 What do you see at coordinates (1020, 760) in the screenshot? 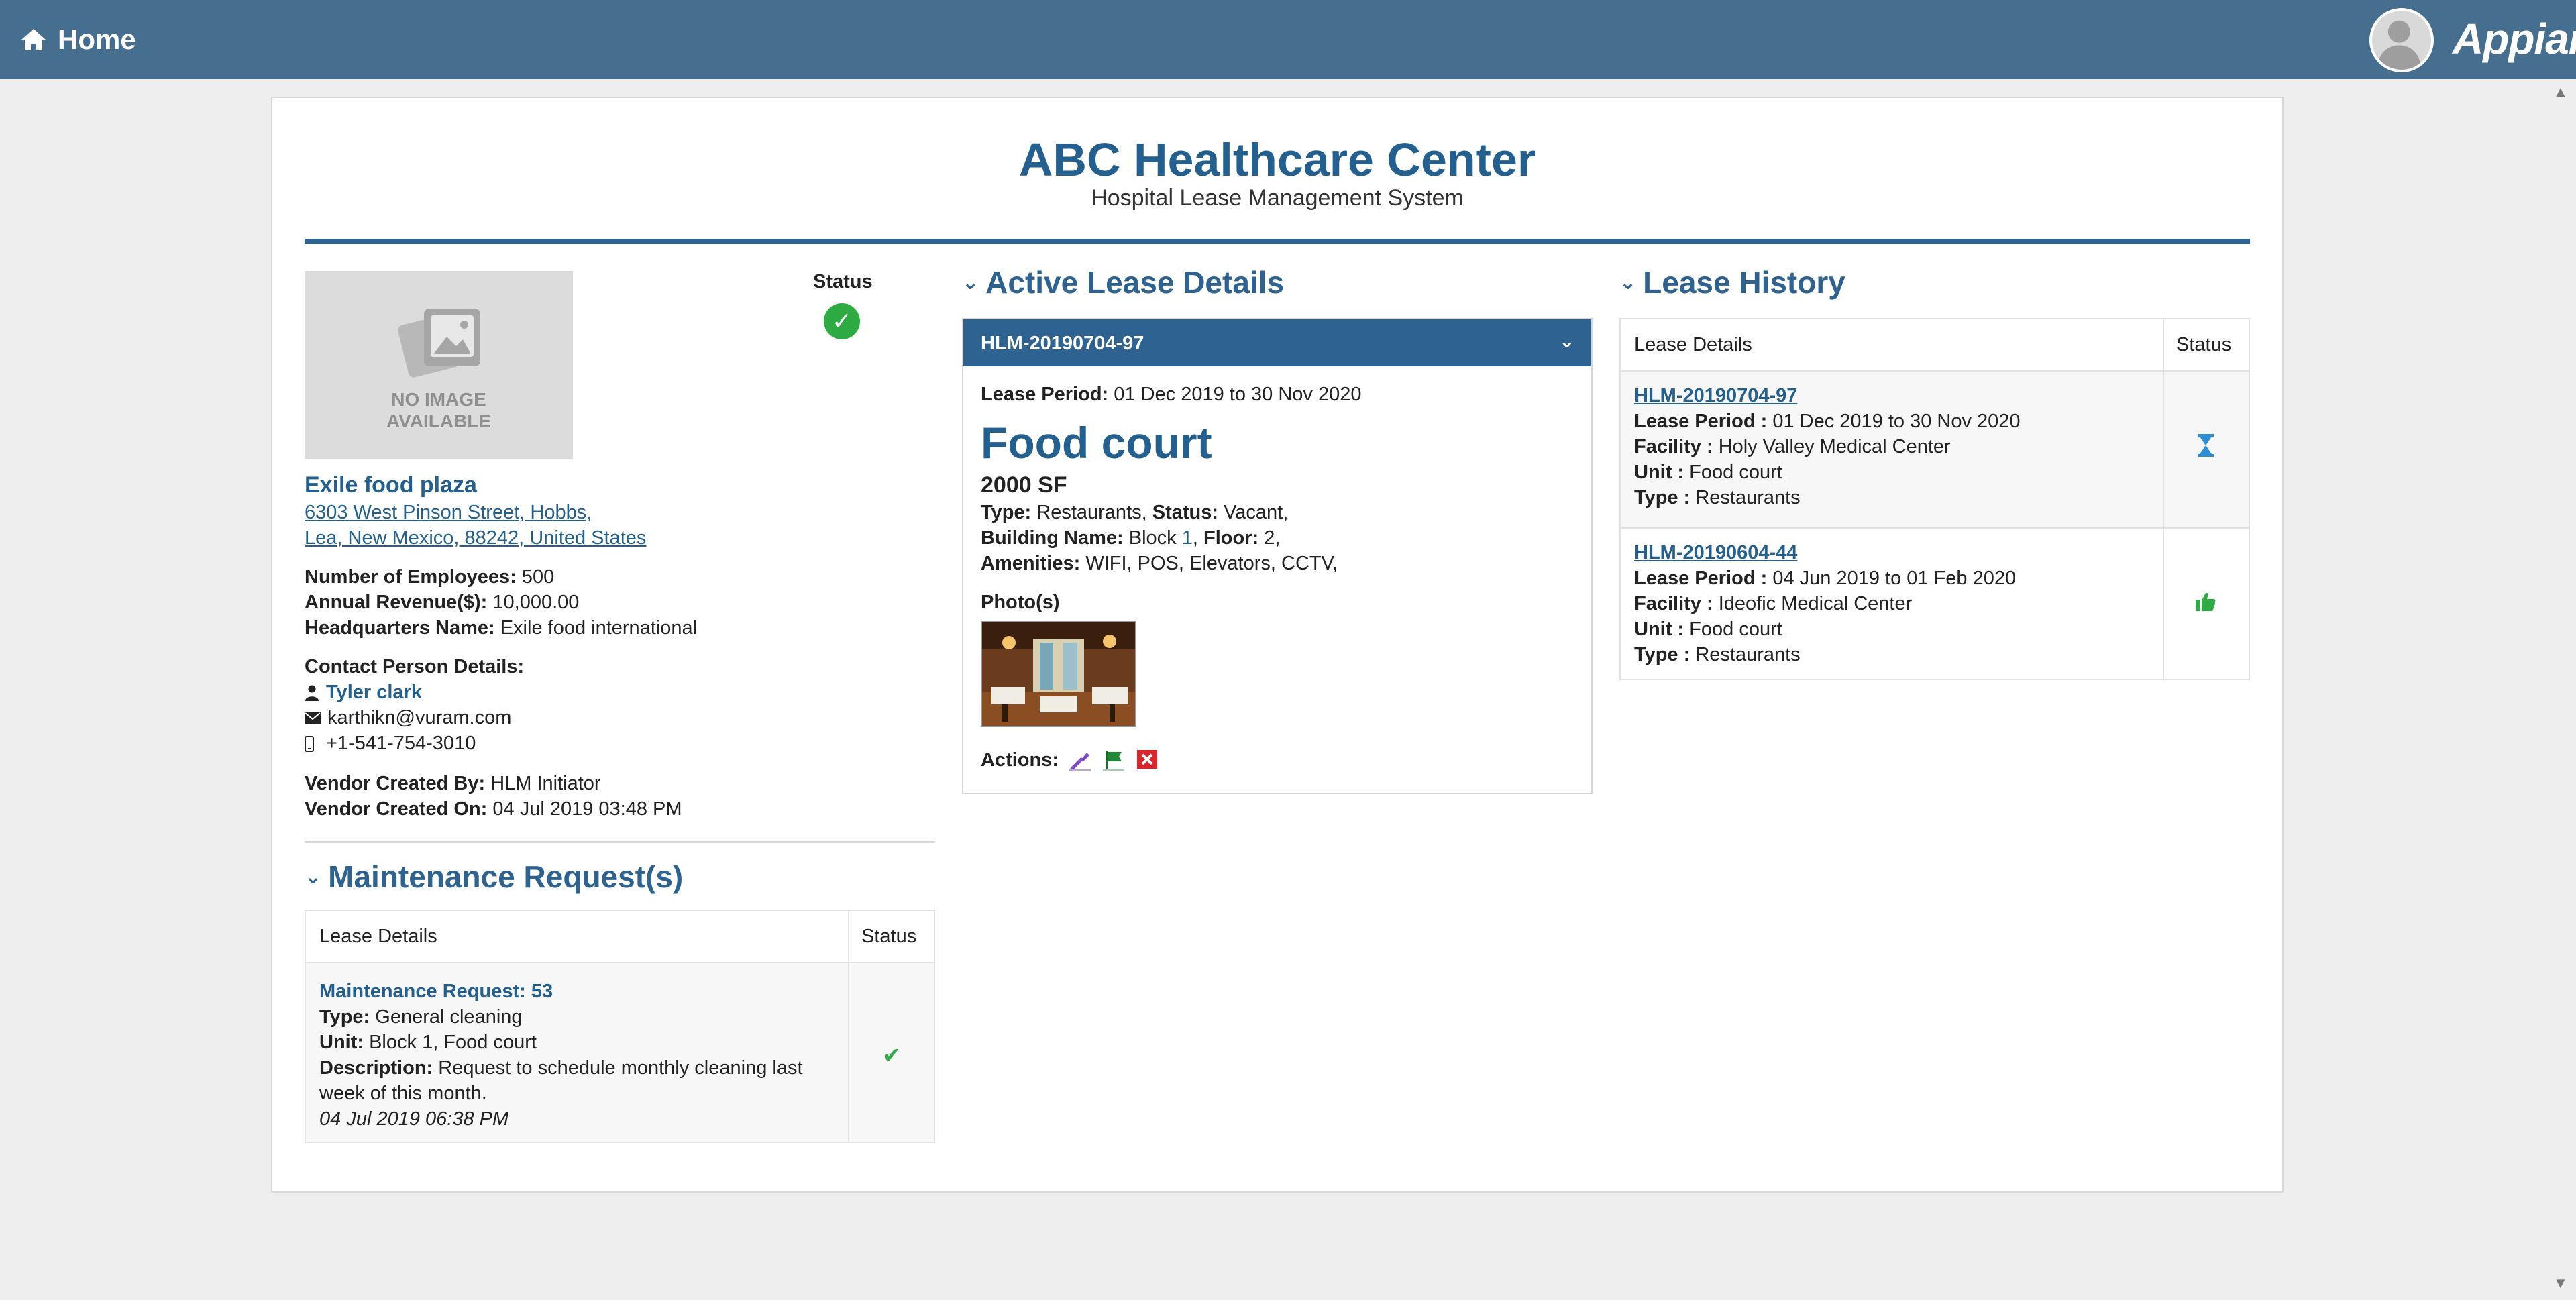
I see `actions-label: Actions:` at bounding box center [1020, 760].